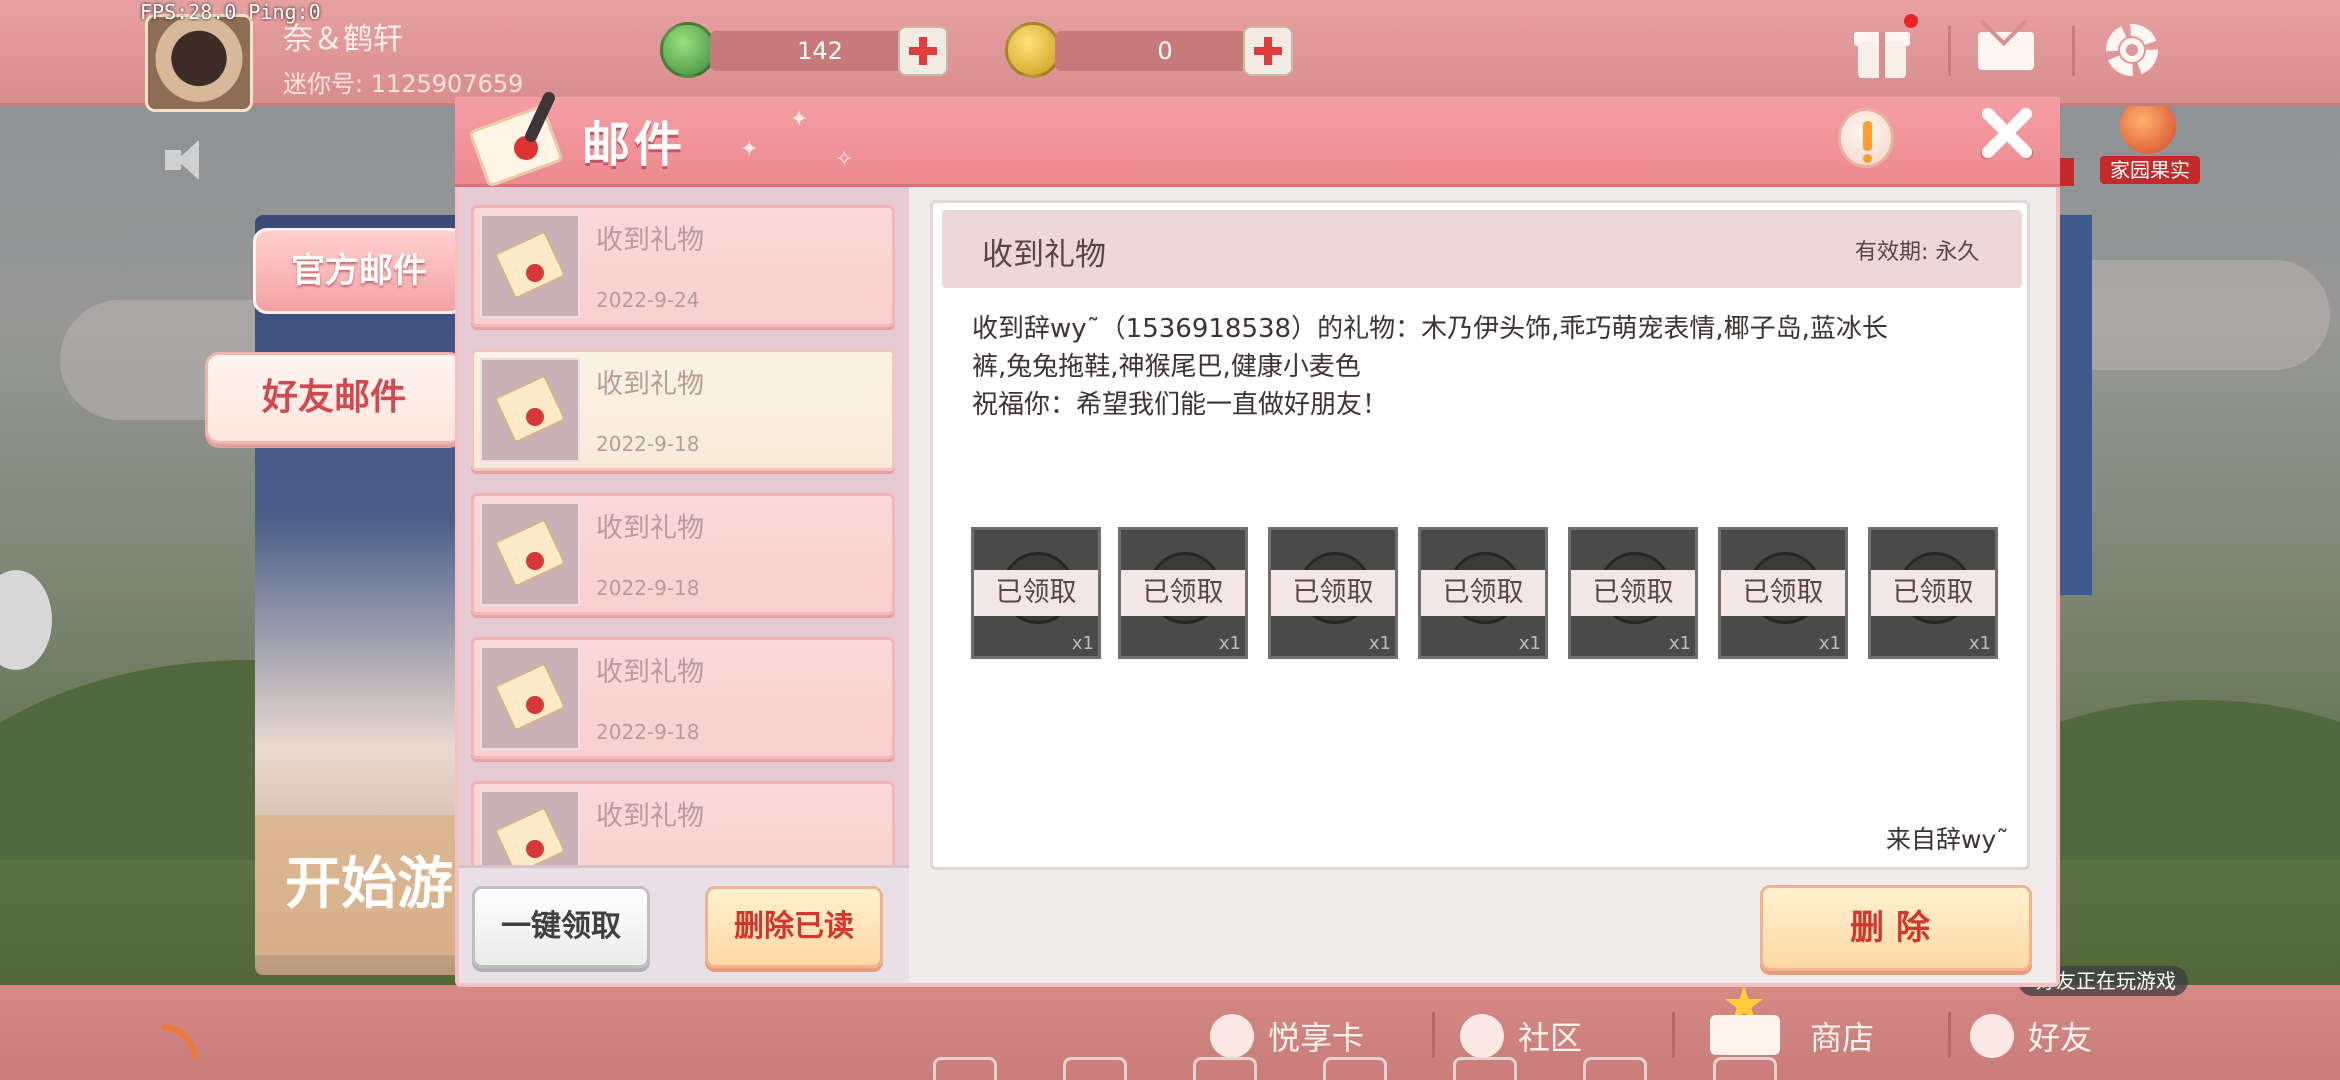 This screenshot has height=1080, width=2340. What do you see at coordinates (683, 410) in the screenshot?
I see `list-item-selected: 收到礼物 2022-9-18` at bounding box center [683, 410].